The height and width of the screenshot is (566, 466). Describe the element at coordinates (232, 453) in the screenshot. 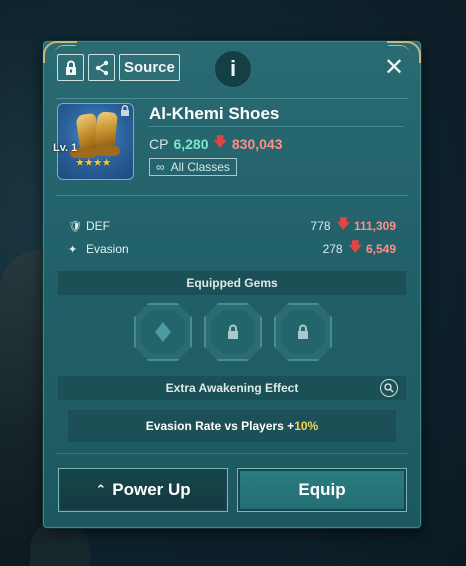

I see `footer-divider` at that location.